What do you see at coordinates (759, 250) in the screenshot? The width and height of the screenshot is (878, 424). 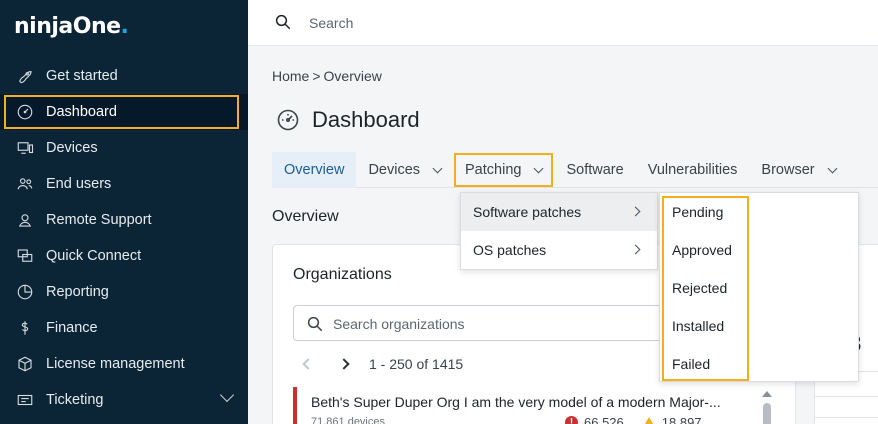 I see `menu-item-approved: Approved` at bounding box center [759, 250].